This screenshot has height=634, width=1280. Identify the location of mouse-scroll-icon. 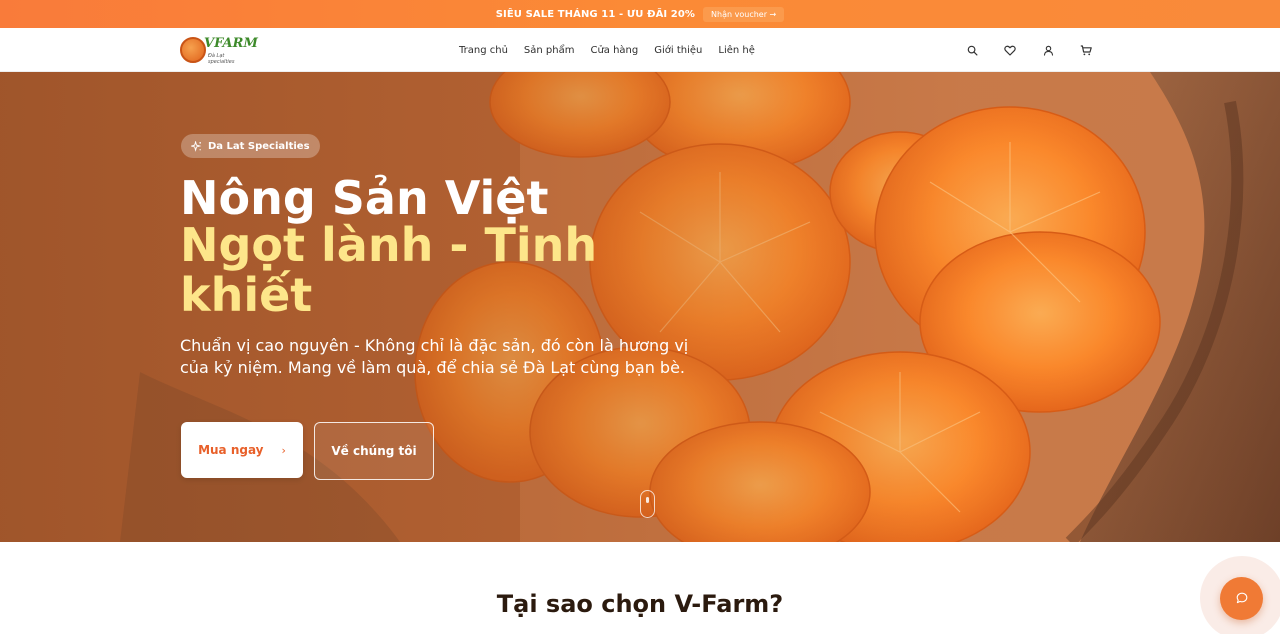
(647, 504).